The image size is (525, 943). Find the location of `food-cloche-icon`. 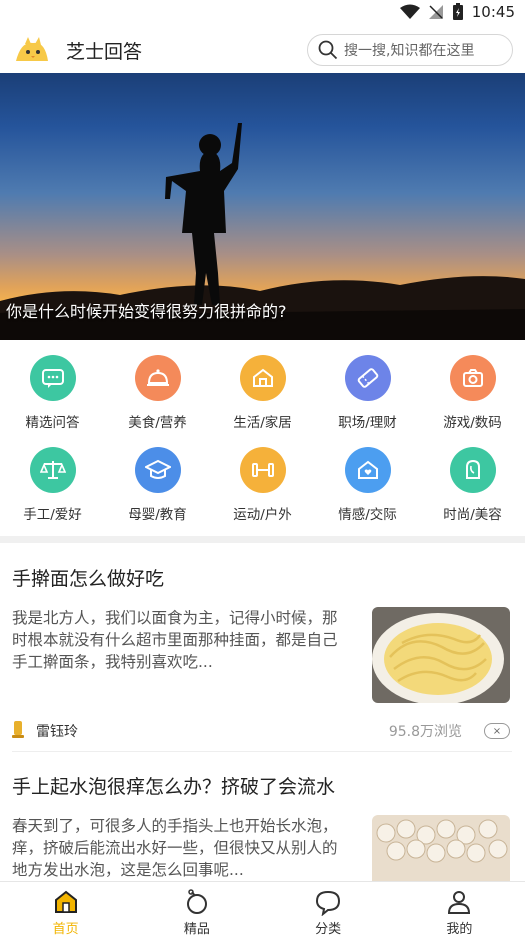

food-cloche-icon is located at coordinates (157, 378).